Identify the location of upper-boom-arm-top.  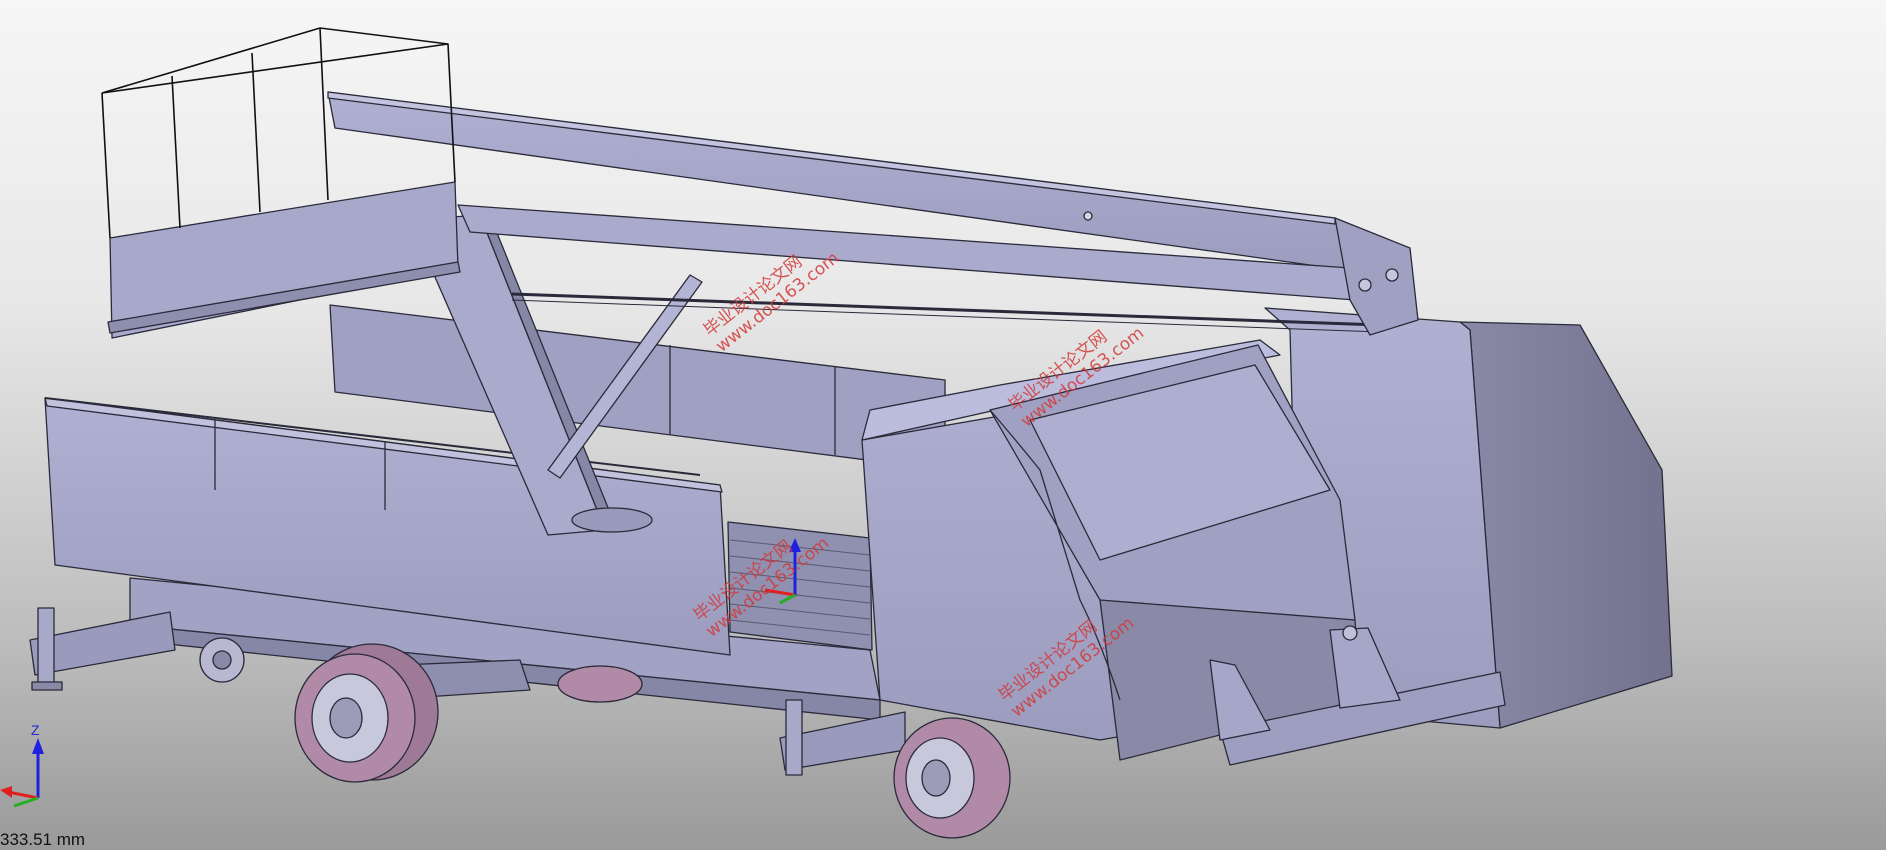
(831, 158).